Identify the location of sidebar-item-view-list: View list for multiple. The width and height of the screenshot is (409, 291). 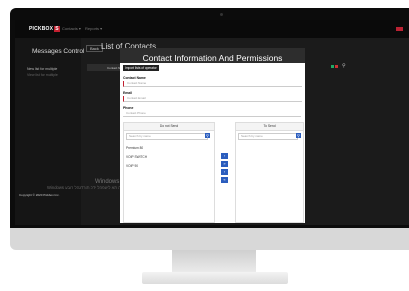
(42, 75).